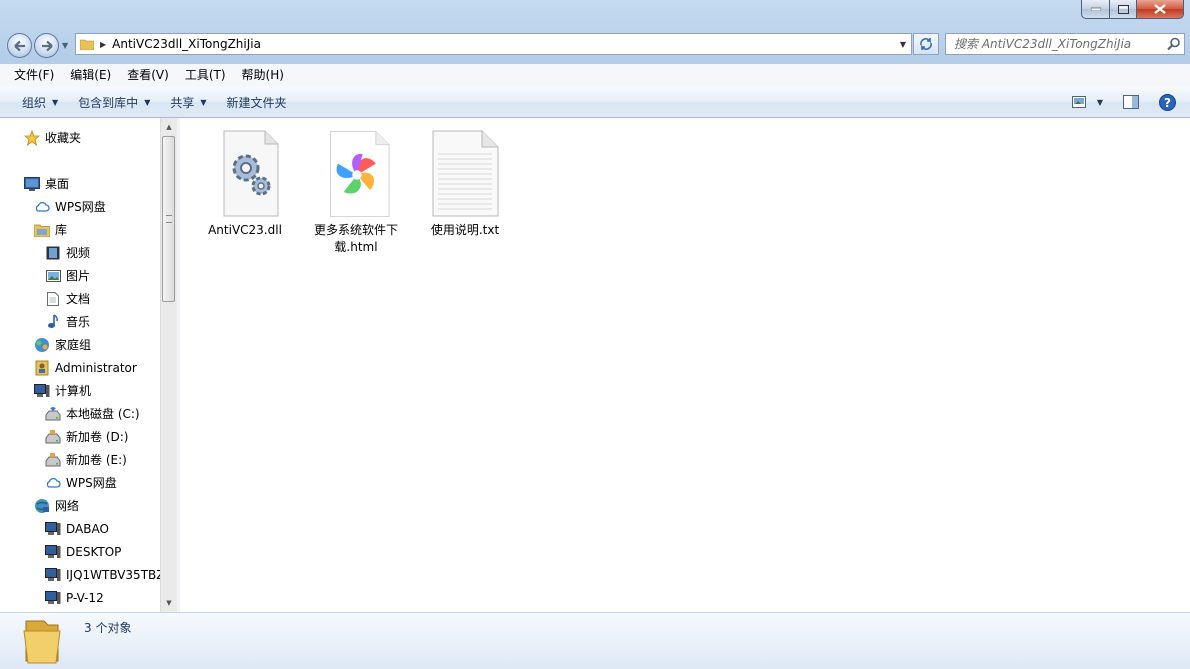 Image resolution: width=1190 pixels, height=669 pixels. Describe the element at coordinates (182, 102) in the screenshot. I see `share-label: 共享` at that location.